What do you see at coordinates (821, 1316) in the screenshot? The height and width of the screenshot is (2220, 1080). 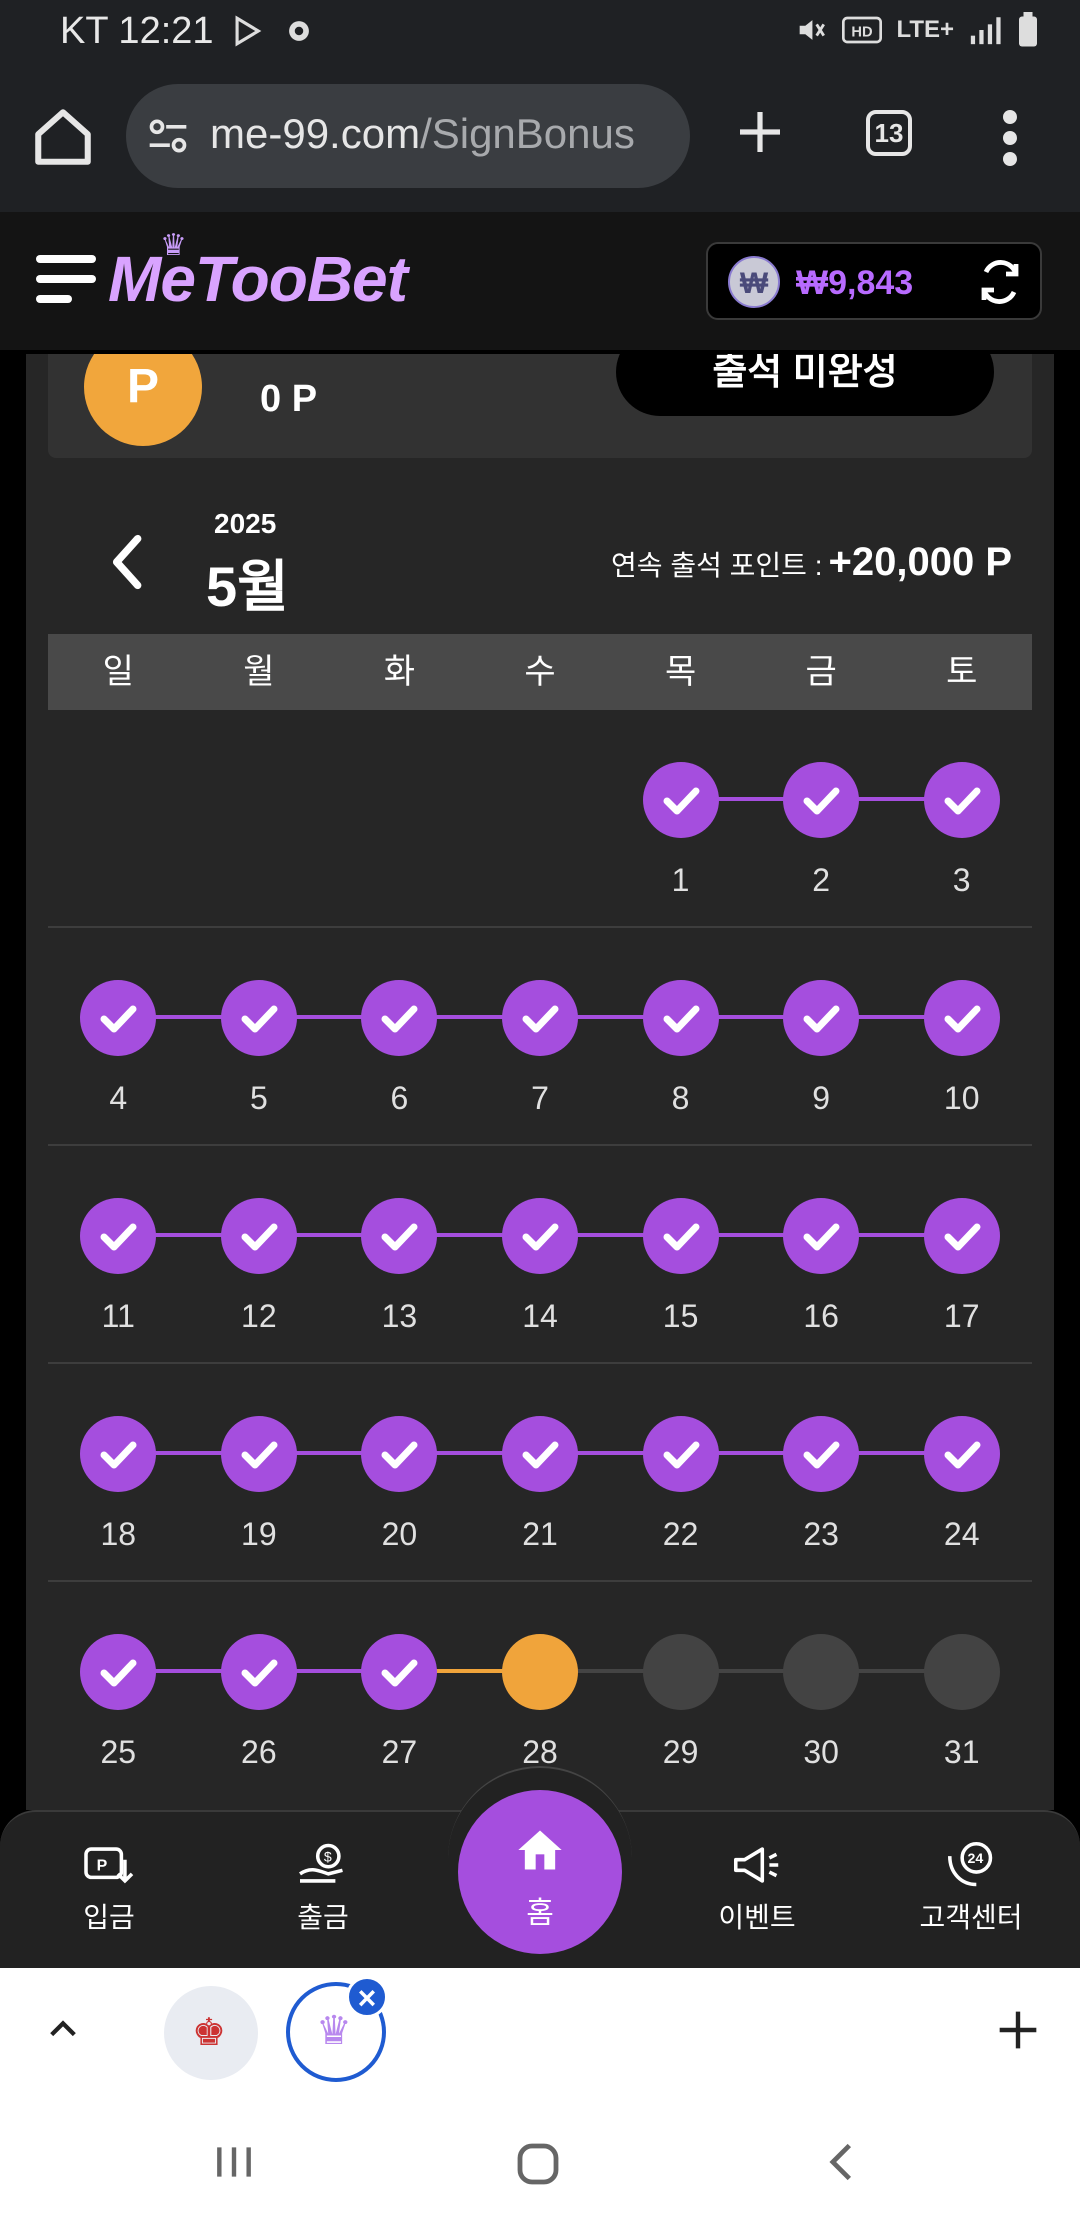 I see `calendar-day-number: 16` at bounding box center [821, 1316].